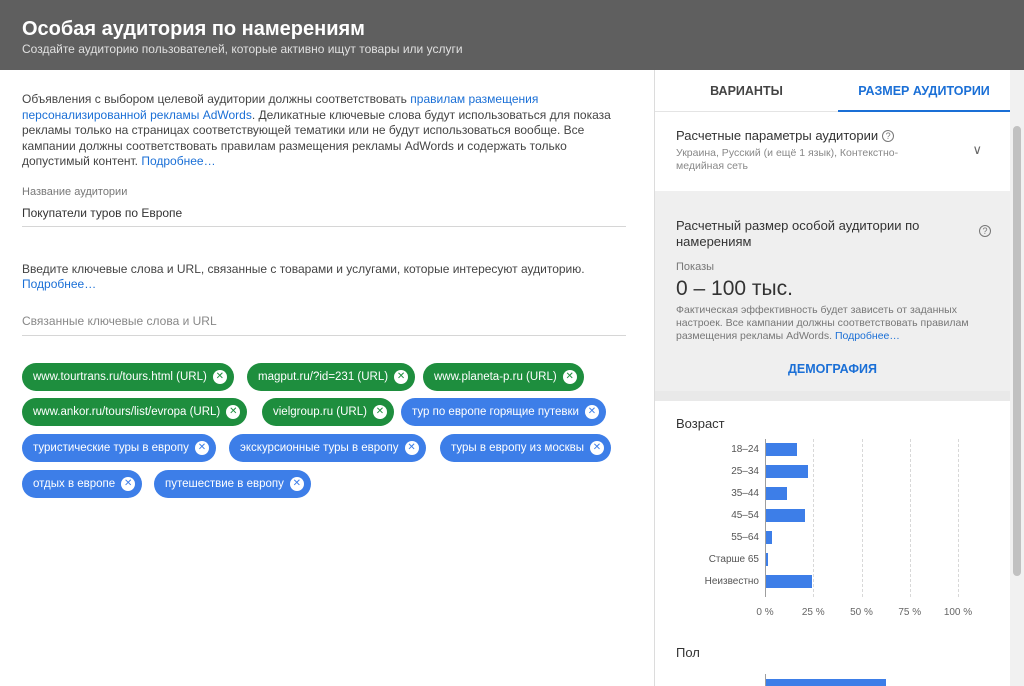  Describe the element at coordinates (495, 377) in the screenshot. I see `keyword-chip-label: www.planeta-p.ru (URL)` at that location.